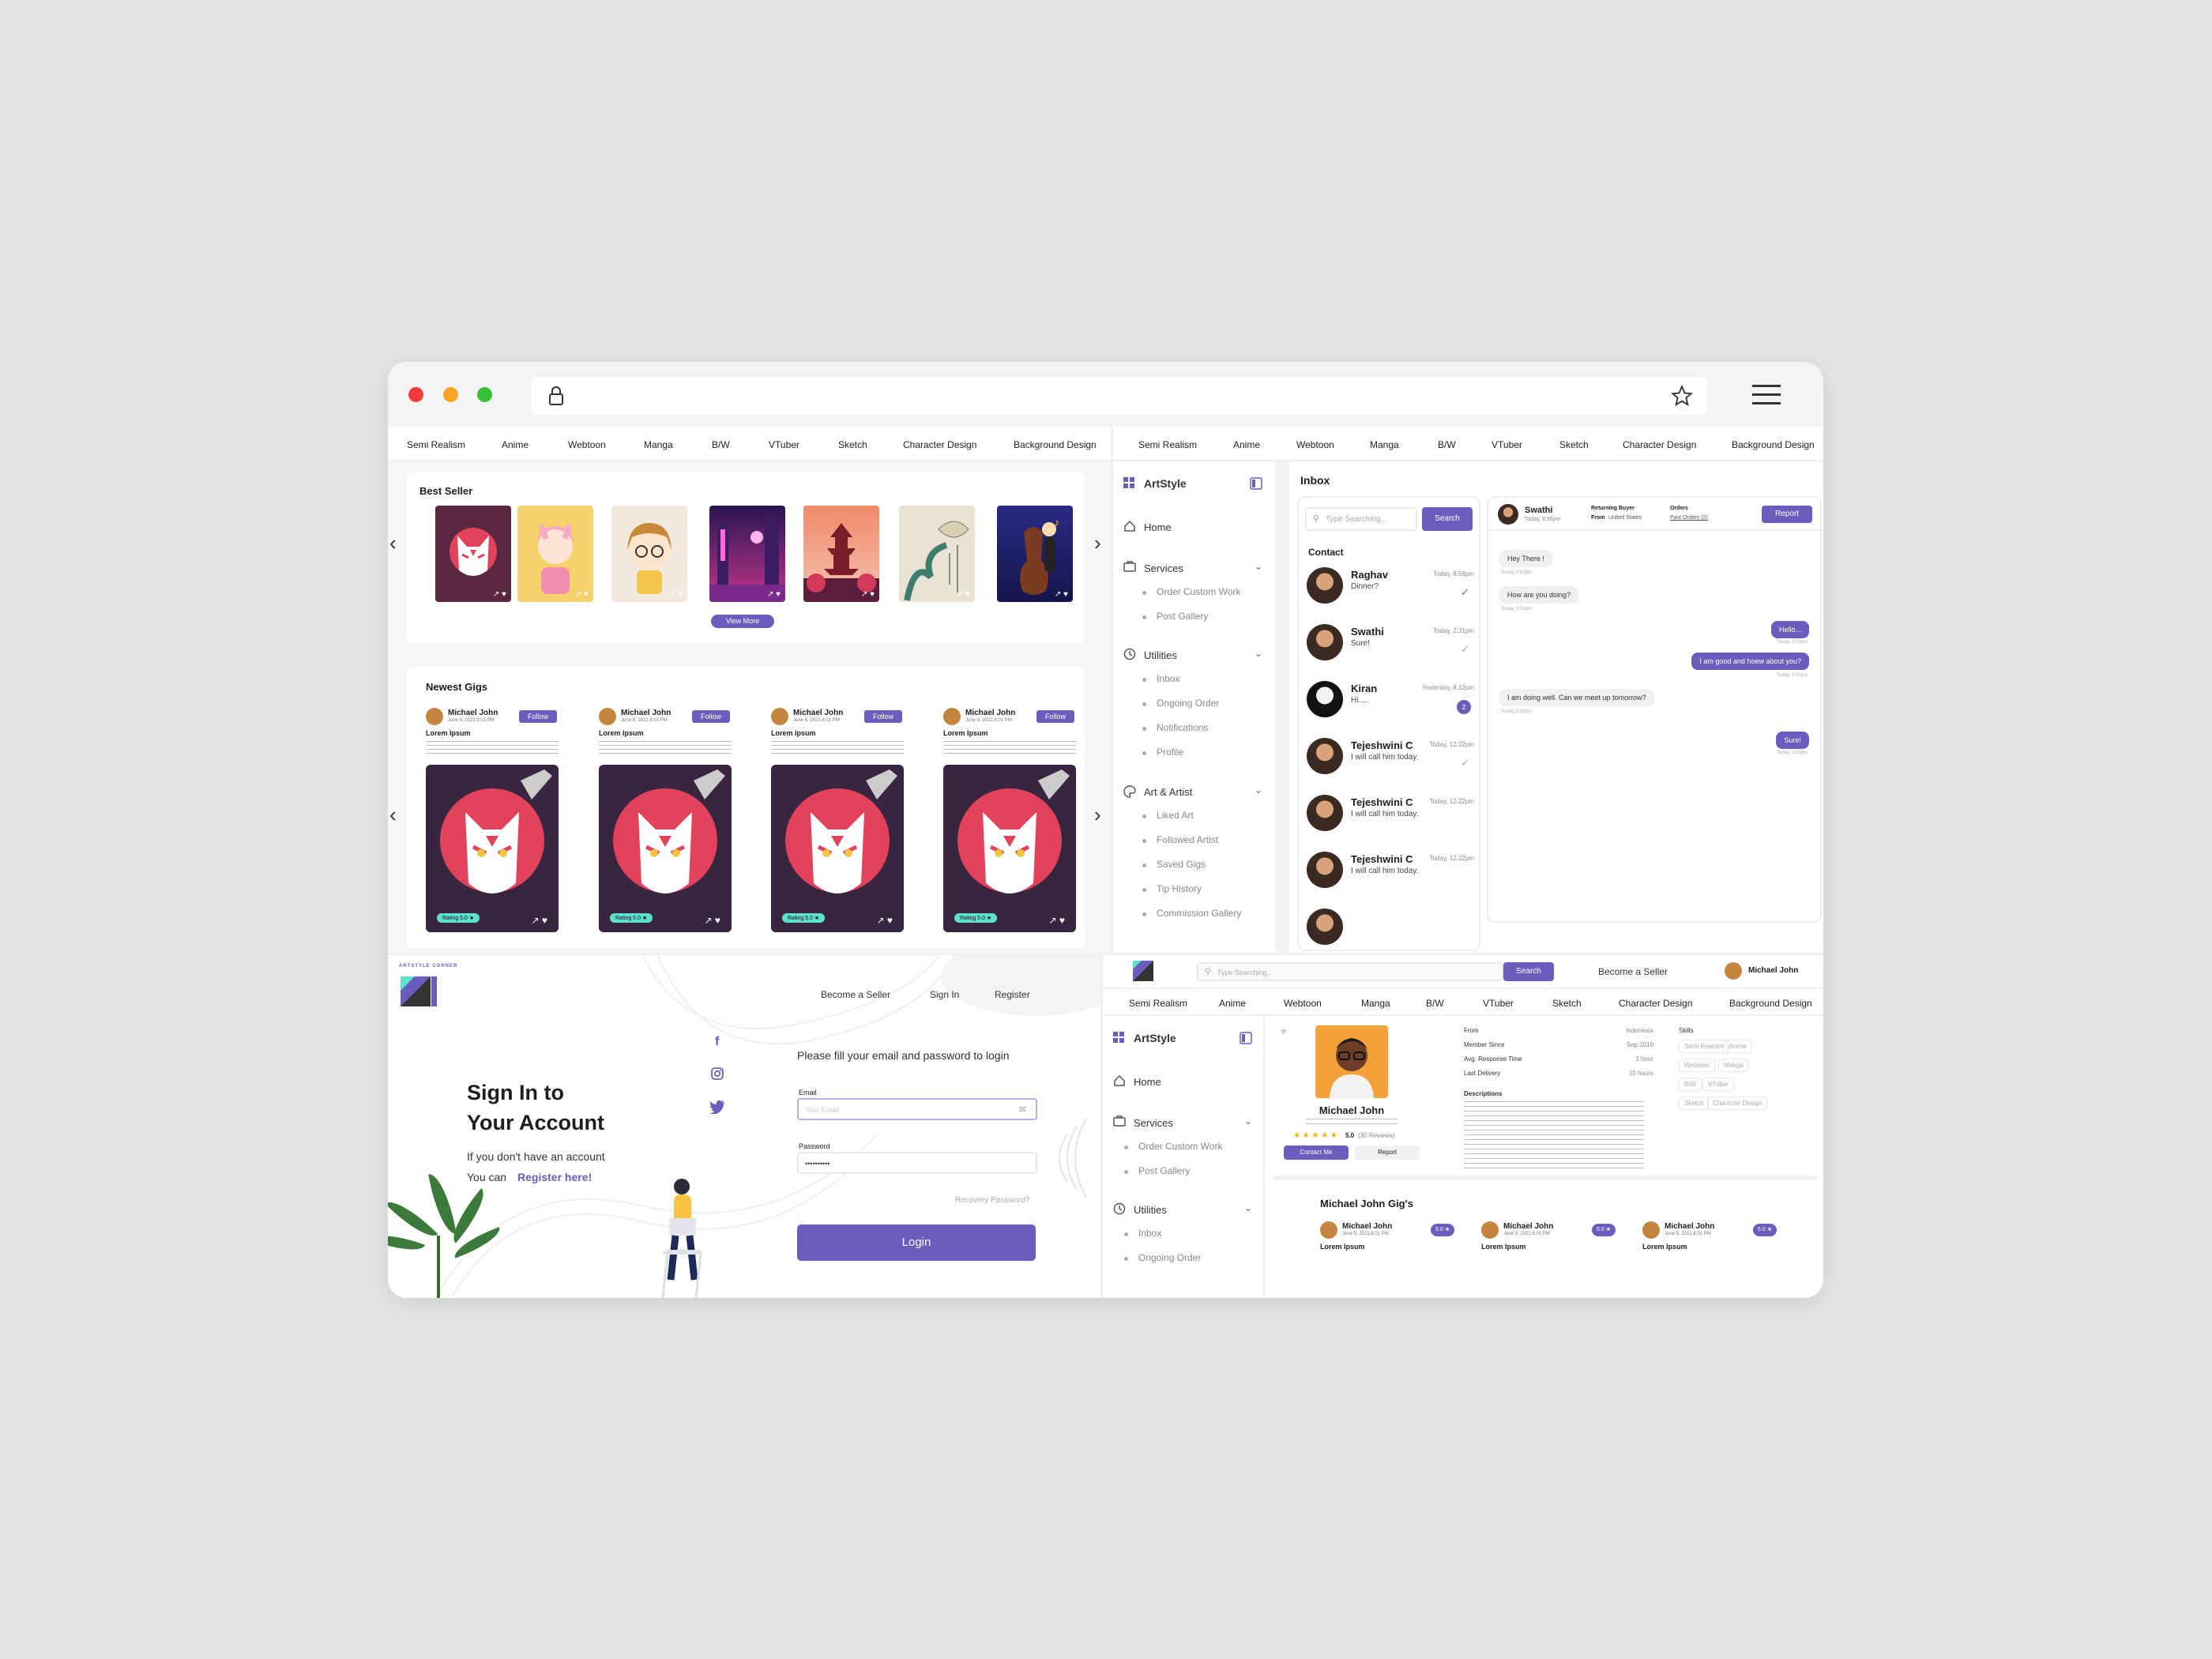 This screenshot has width=2212, height=1659. Describe the element at coordinates (1529, 971) in the screenshot. I see `search-button: Search` at that location.